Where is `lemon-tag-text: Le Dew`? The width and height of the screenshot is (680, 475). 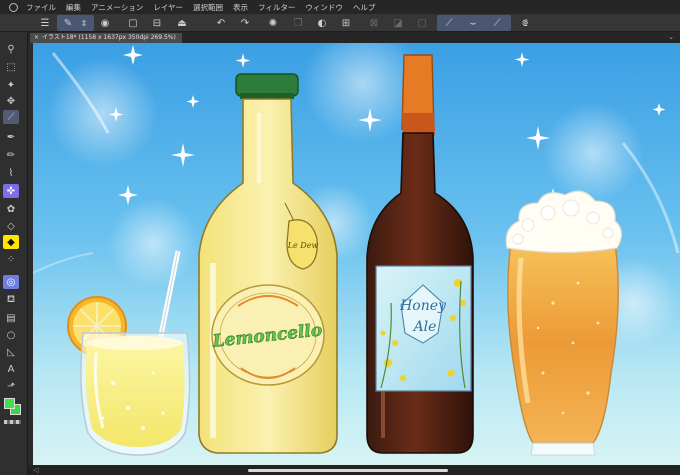
lemon-tag-text: Le Dew is located at coordinates (303, 245).